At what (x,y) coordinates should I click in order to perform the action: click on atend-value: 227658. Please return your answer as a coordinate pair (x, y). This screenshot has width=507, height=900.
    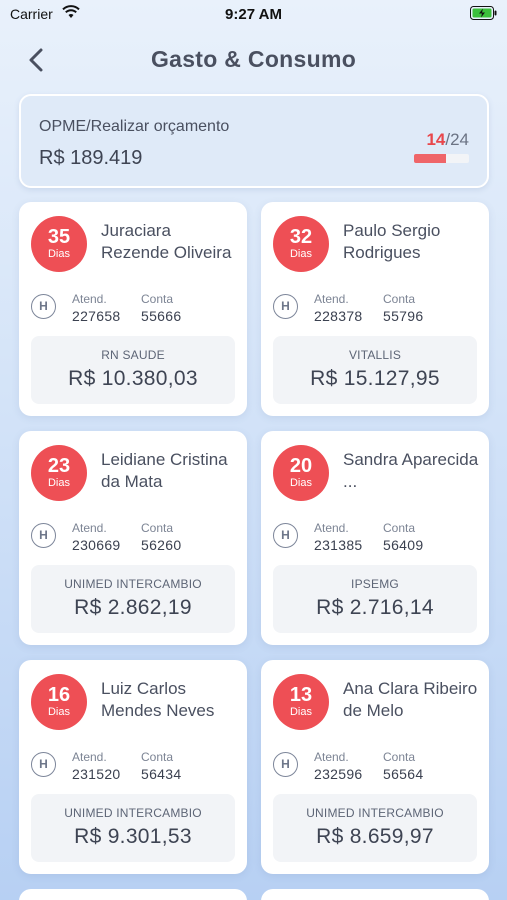
    Looking at the image, I should click on (96, 316).